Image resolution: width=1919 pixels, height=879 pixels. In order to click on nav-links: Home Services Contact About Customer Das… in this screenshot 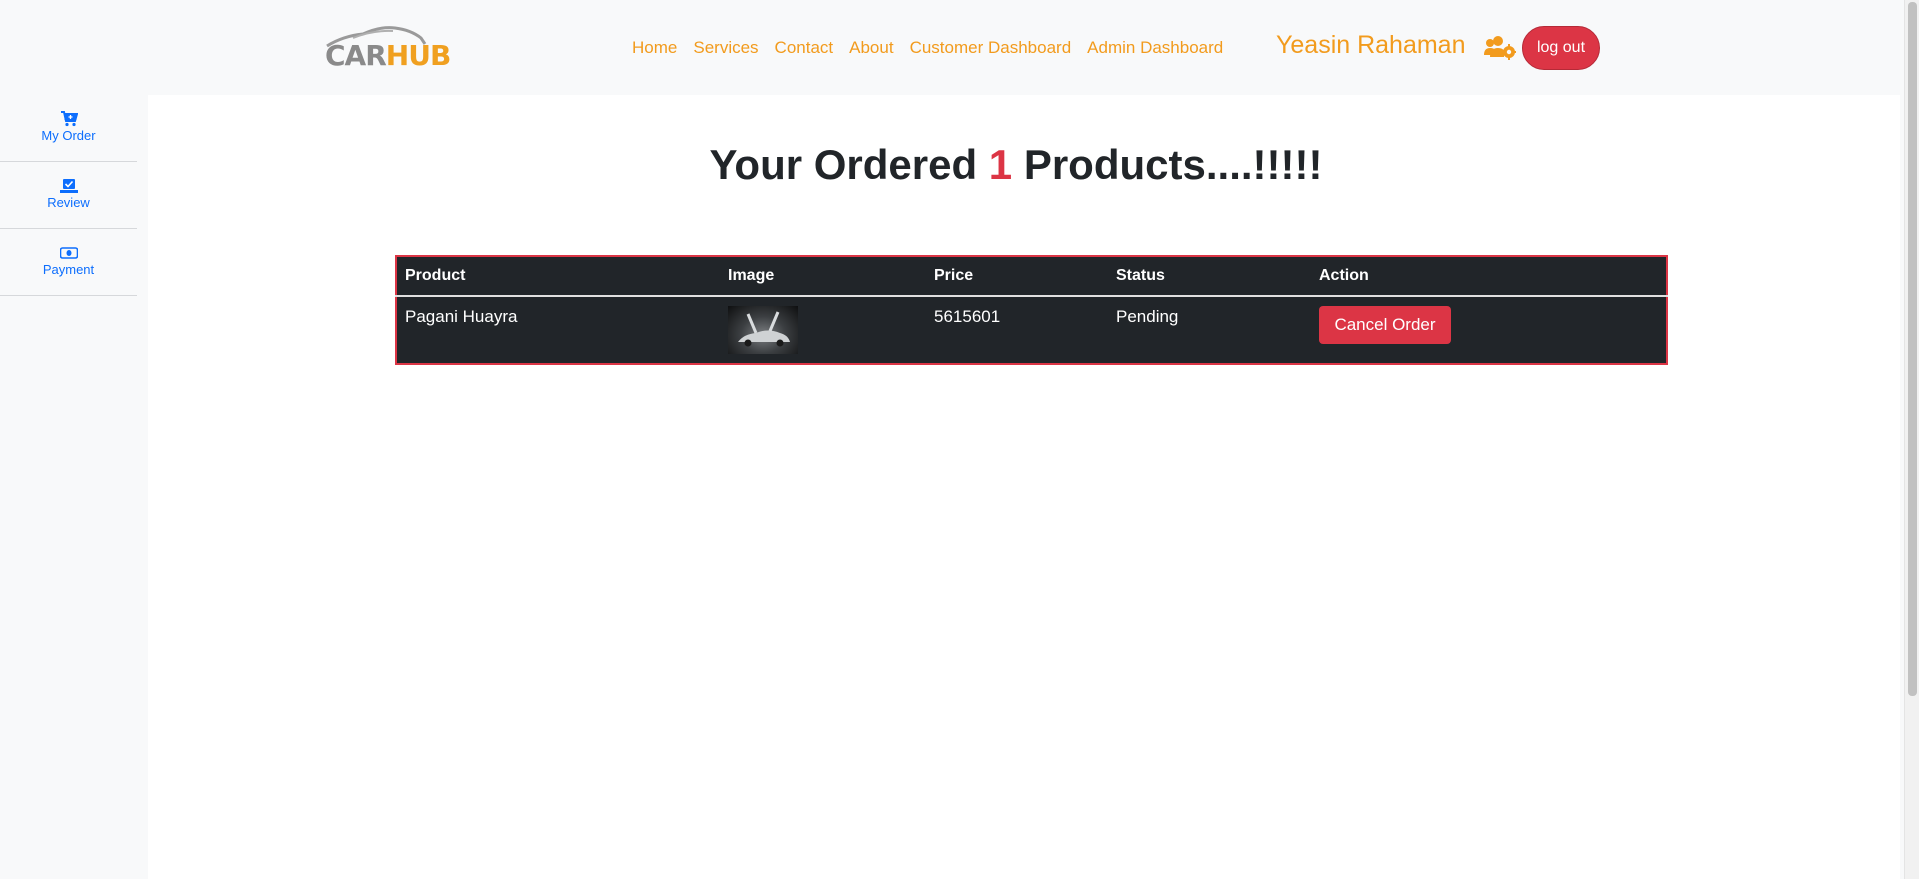, I will do `click(927, 48)`.